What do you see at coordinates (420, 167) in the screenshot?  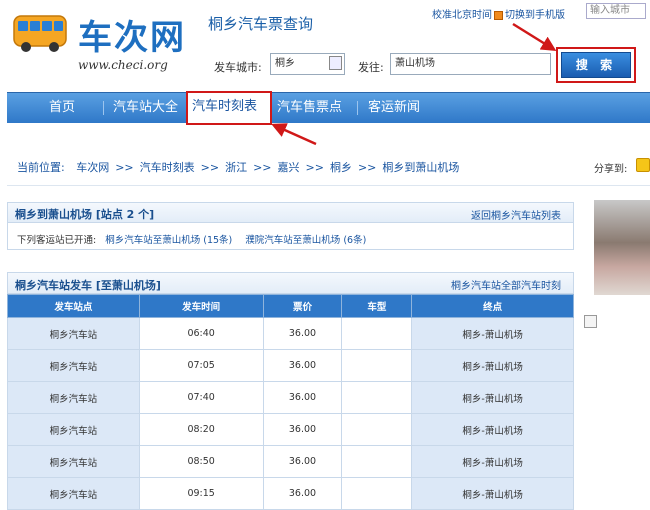 I see `breadcrumb-item: 桐乡到萧山机场` at bounding box center [420, 167].